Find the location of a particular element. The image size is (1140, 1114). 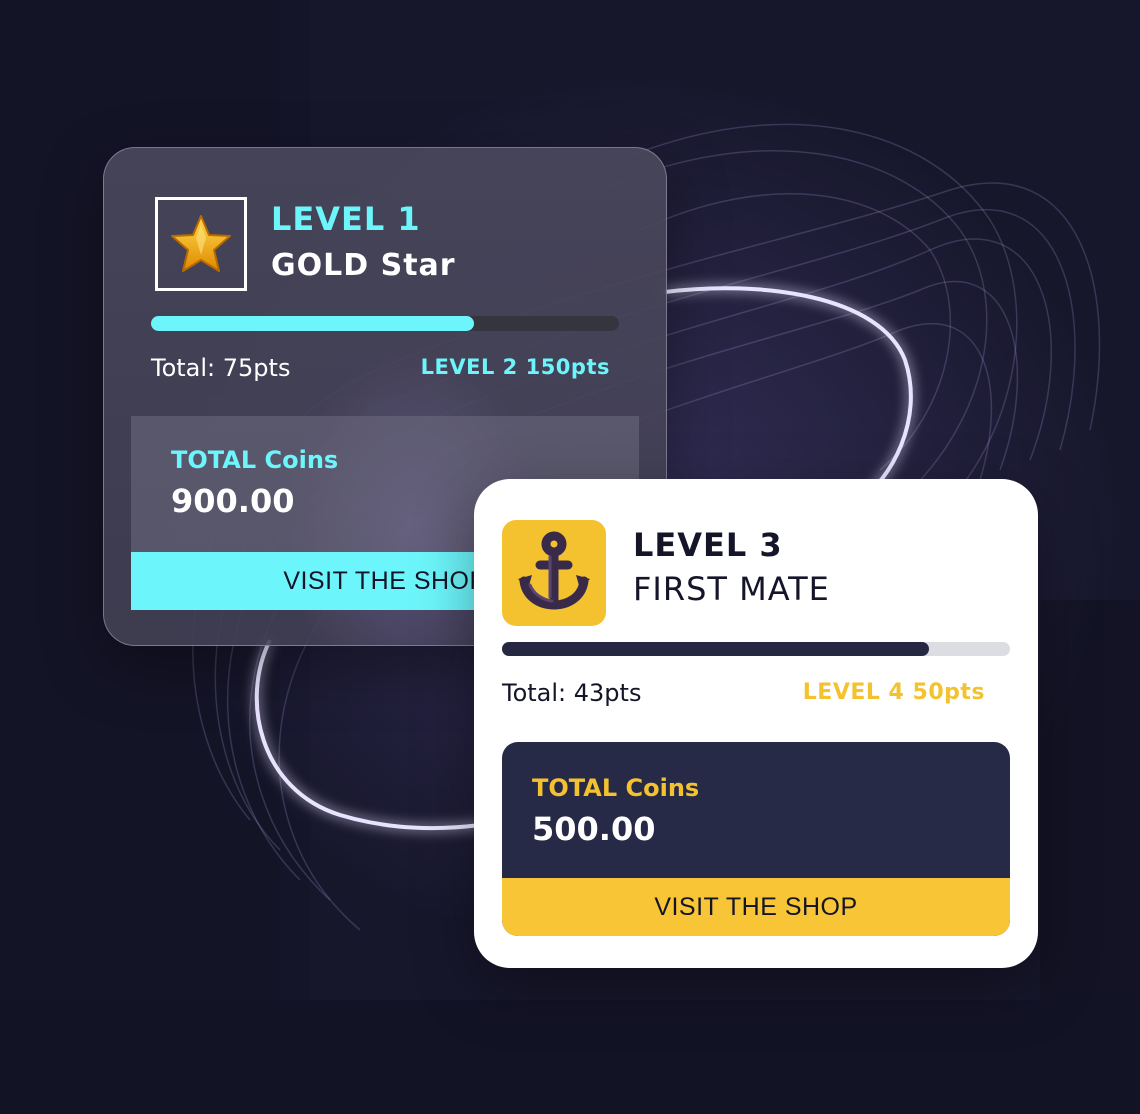

gold-star-icon is located at coordinates (201, 243).